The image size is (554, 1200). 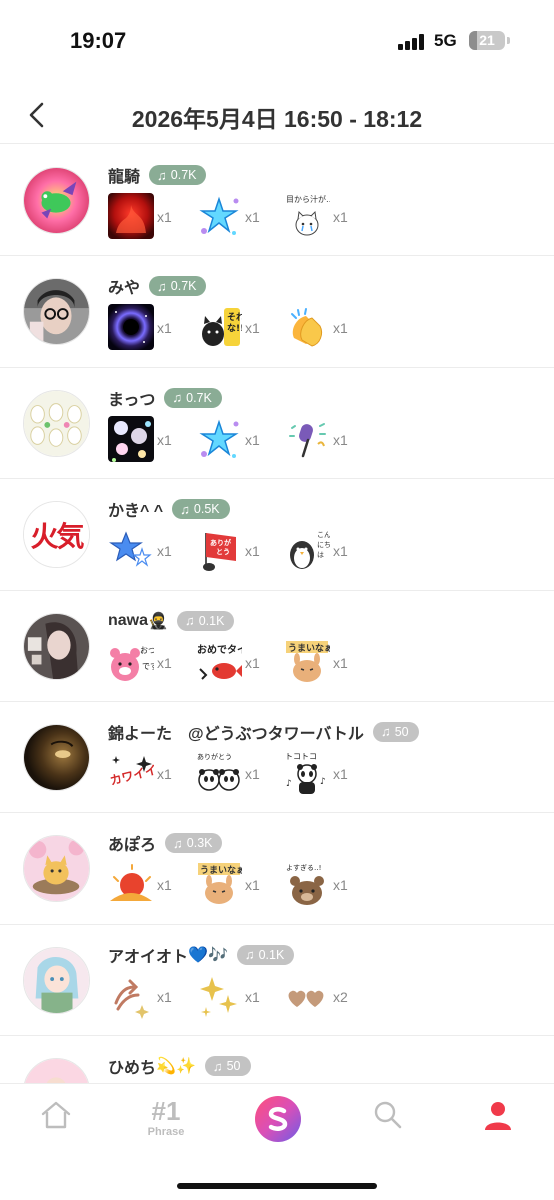 What do you see at coordinates (277, 424) in the screenshot?
I see `supporter-row: まっつ ♫ 0.7K x1 x1 x1` at bounding box center [277, 424].